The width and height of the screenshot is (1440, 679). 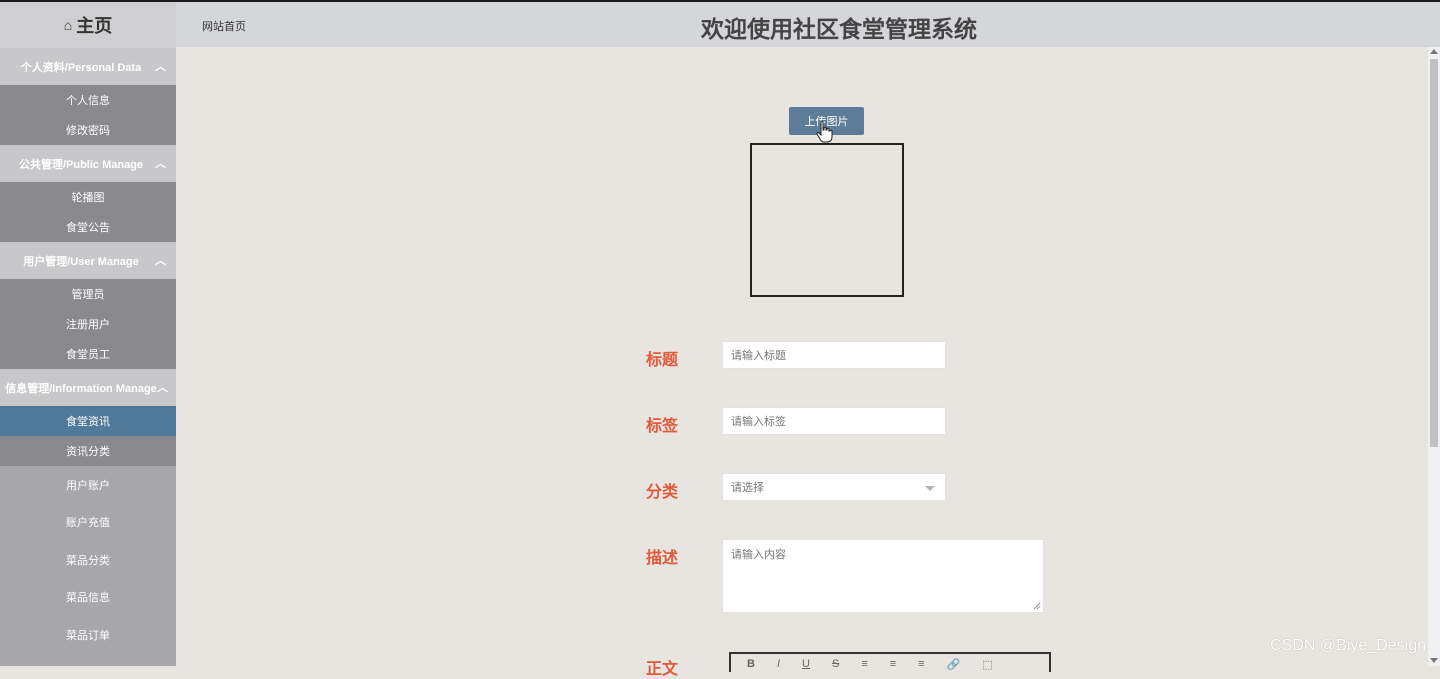 What do you see at coordinates (1434, 253) in the screenshot?
I see `scroll-thumb` at bounding box center [1434, 253].